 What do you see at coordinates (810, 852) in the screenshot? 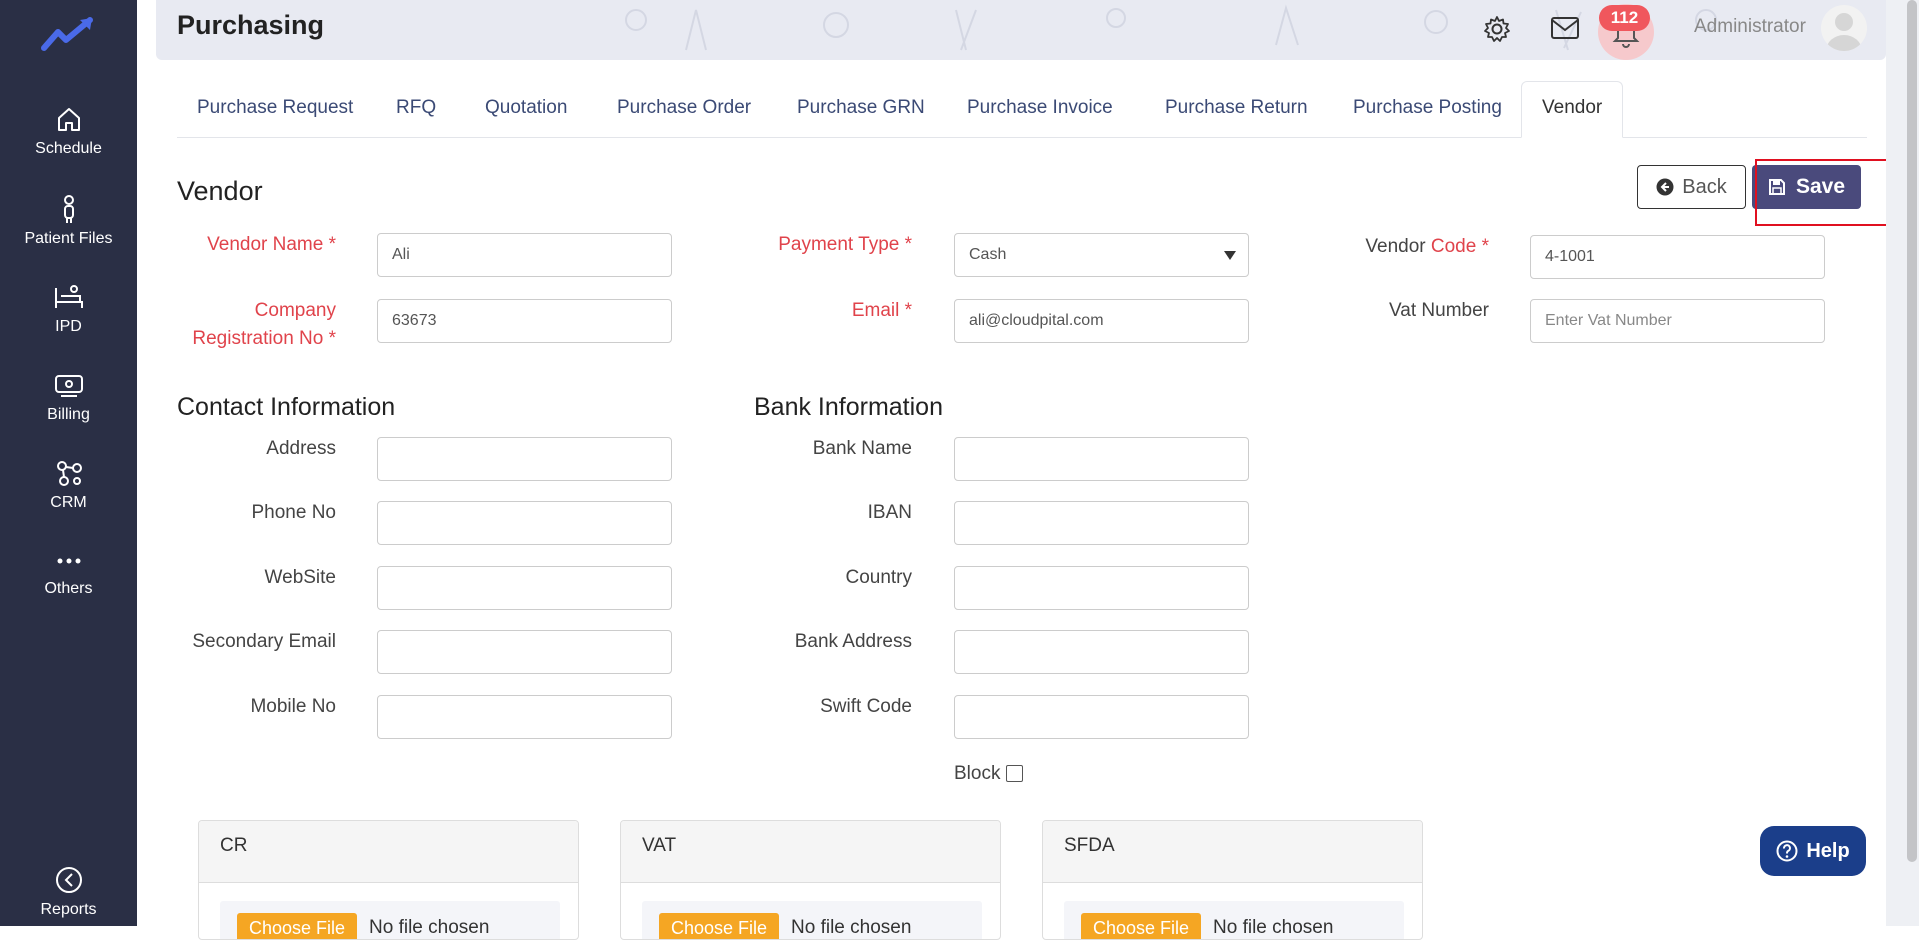
I see `document-card-title: VAT` at bounding box center [810, 852].